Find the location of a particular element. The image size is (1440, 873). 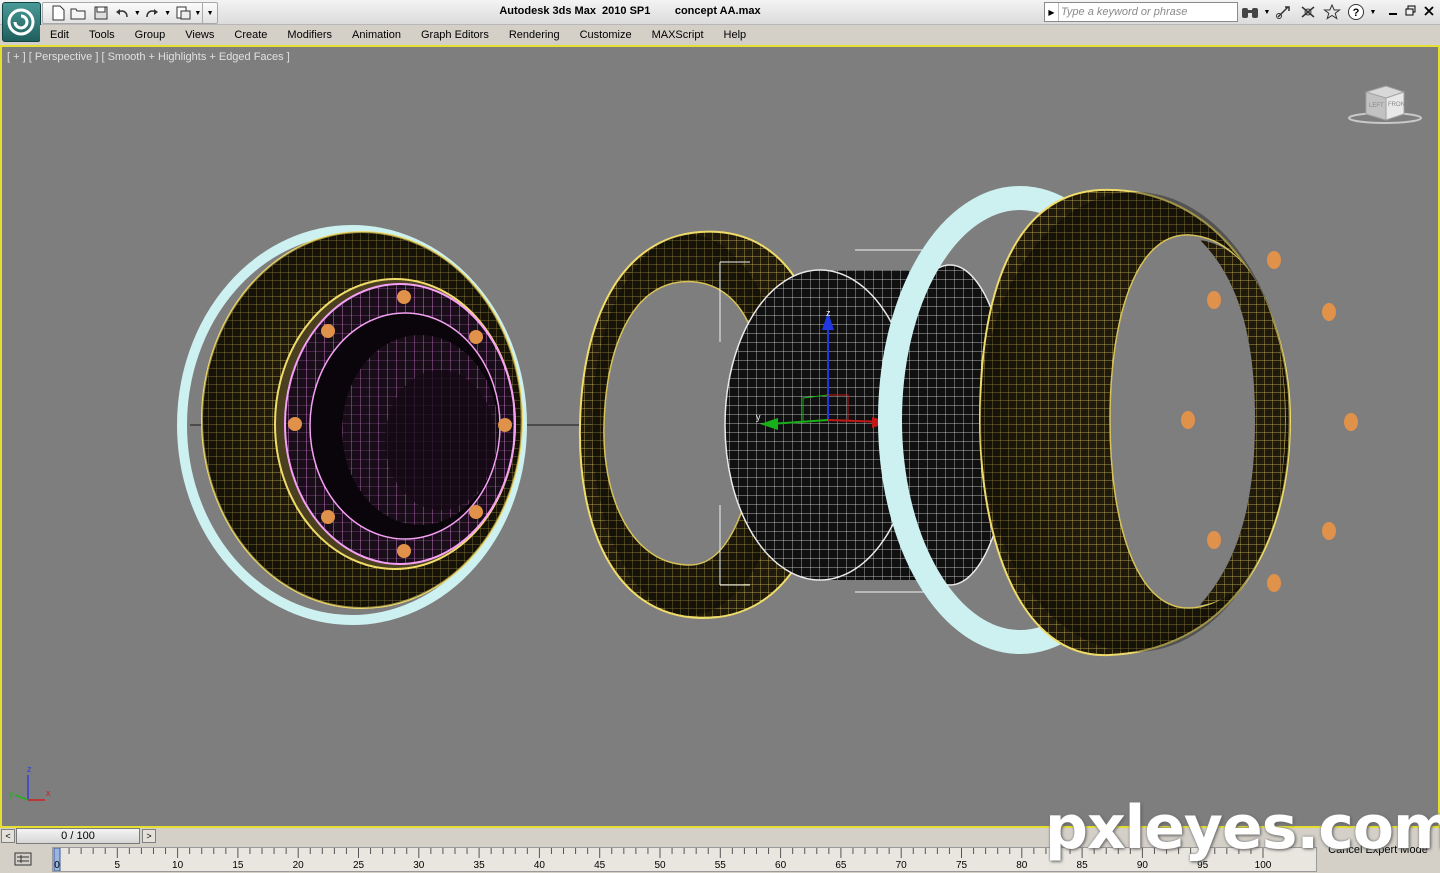

ruler-tick-label: 40 is located at coordinates (539, 865).